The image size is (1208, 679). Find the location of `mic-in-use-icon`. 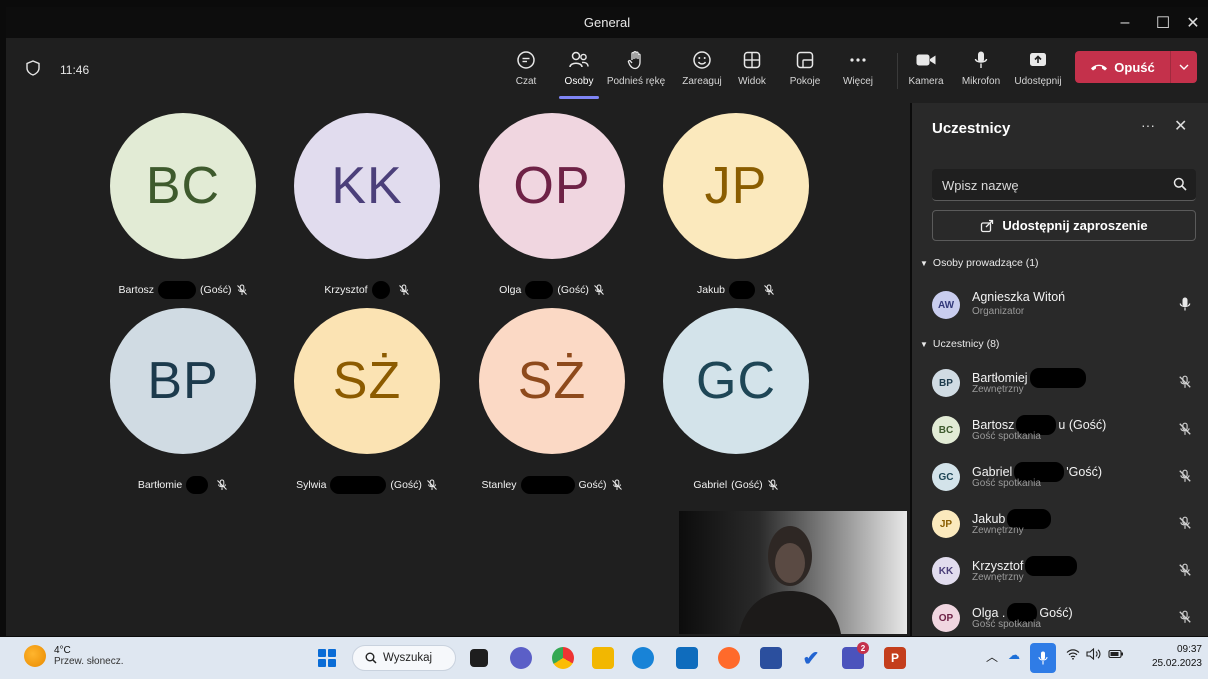

mic-in-use-icon is located at coordinates (1043, 658).